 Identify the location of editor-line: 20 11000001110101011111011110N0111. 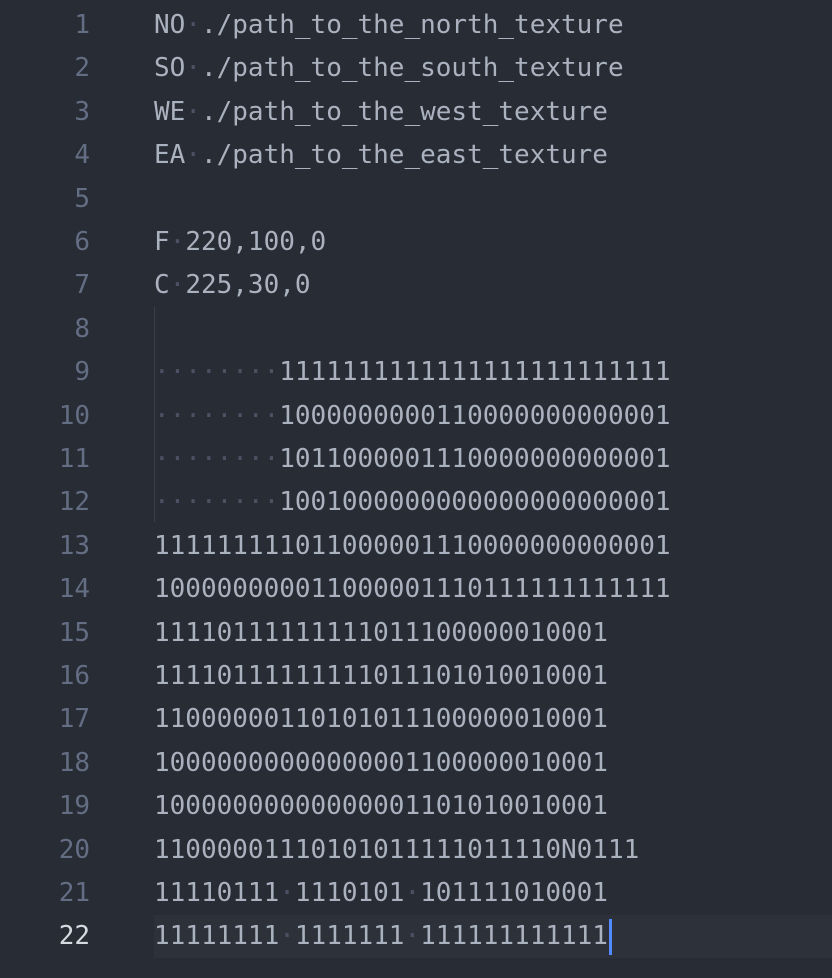
(416, 850).